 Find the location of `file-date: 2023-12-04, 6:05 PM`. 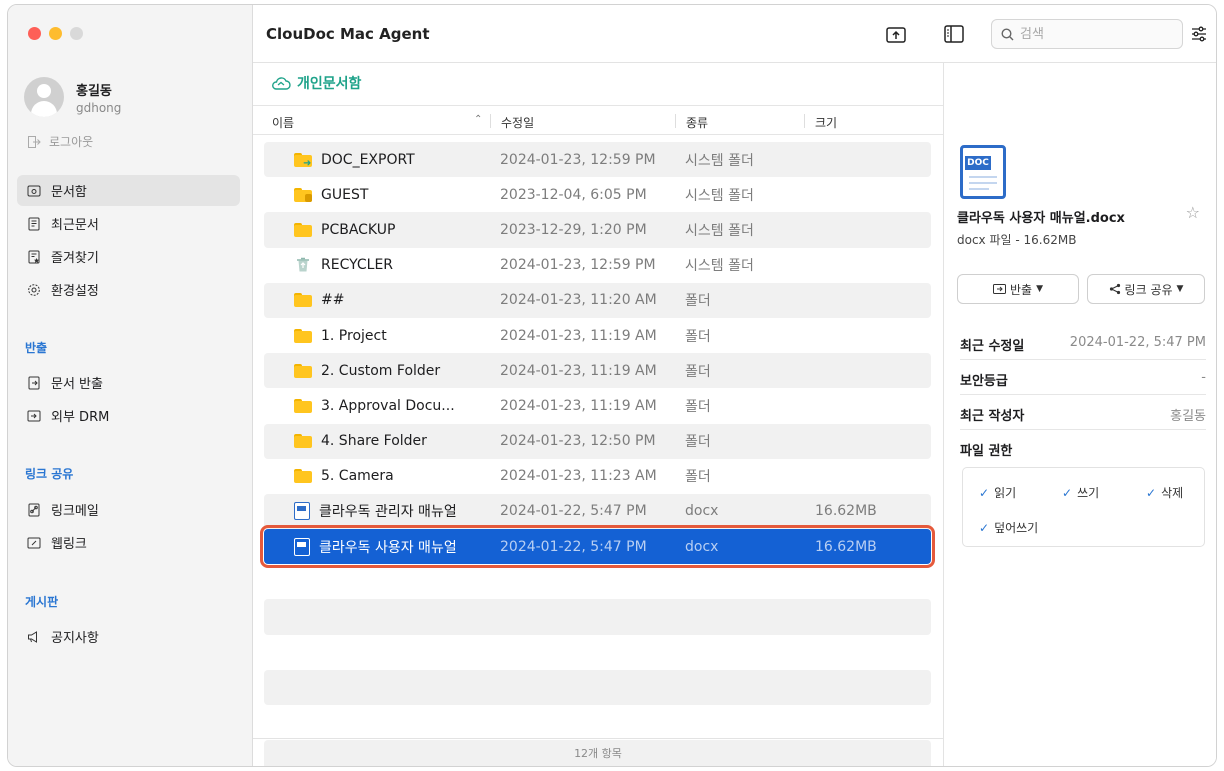

file-date: 2023-12-04, 6:05 PM is located at coordinates (573, 194).